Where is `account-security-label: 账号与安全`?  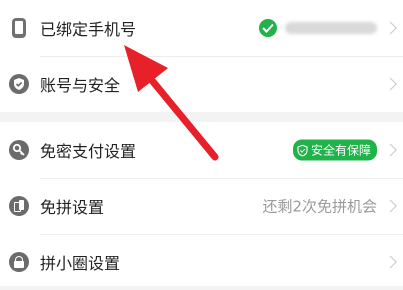
account-security-label: 账号与安全 is located at coordinates (80, 85).